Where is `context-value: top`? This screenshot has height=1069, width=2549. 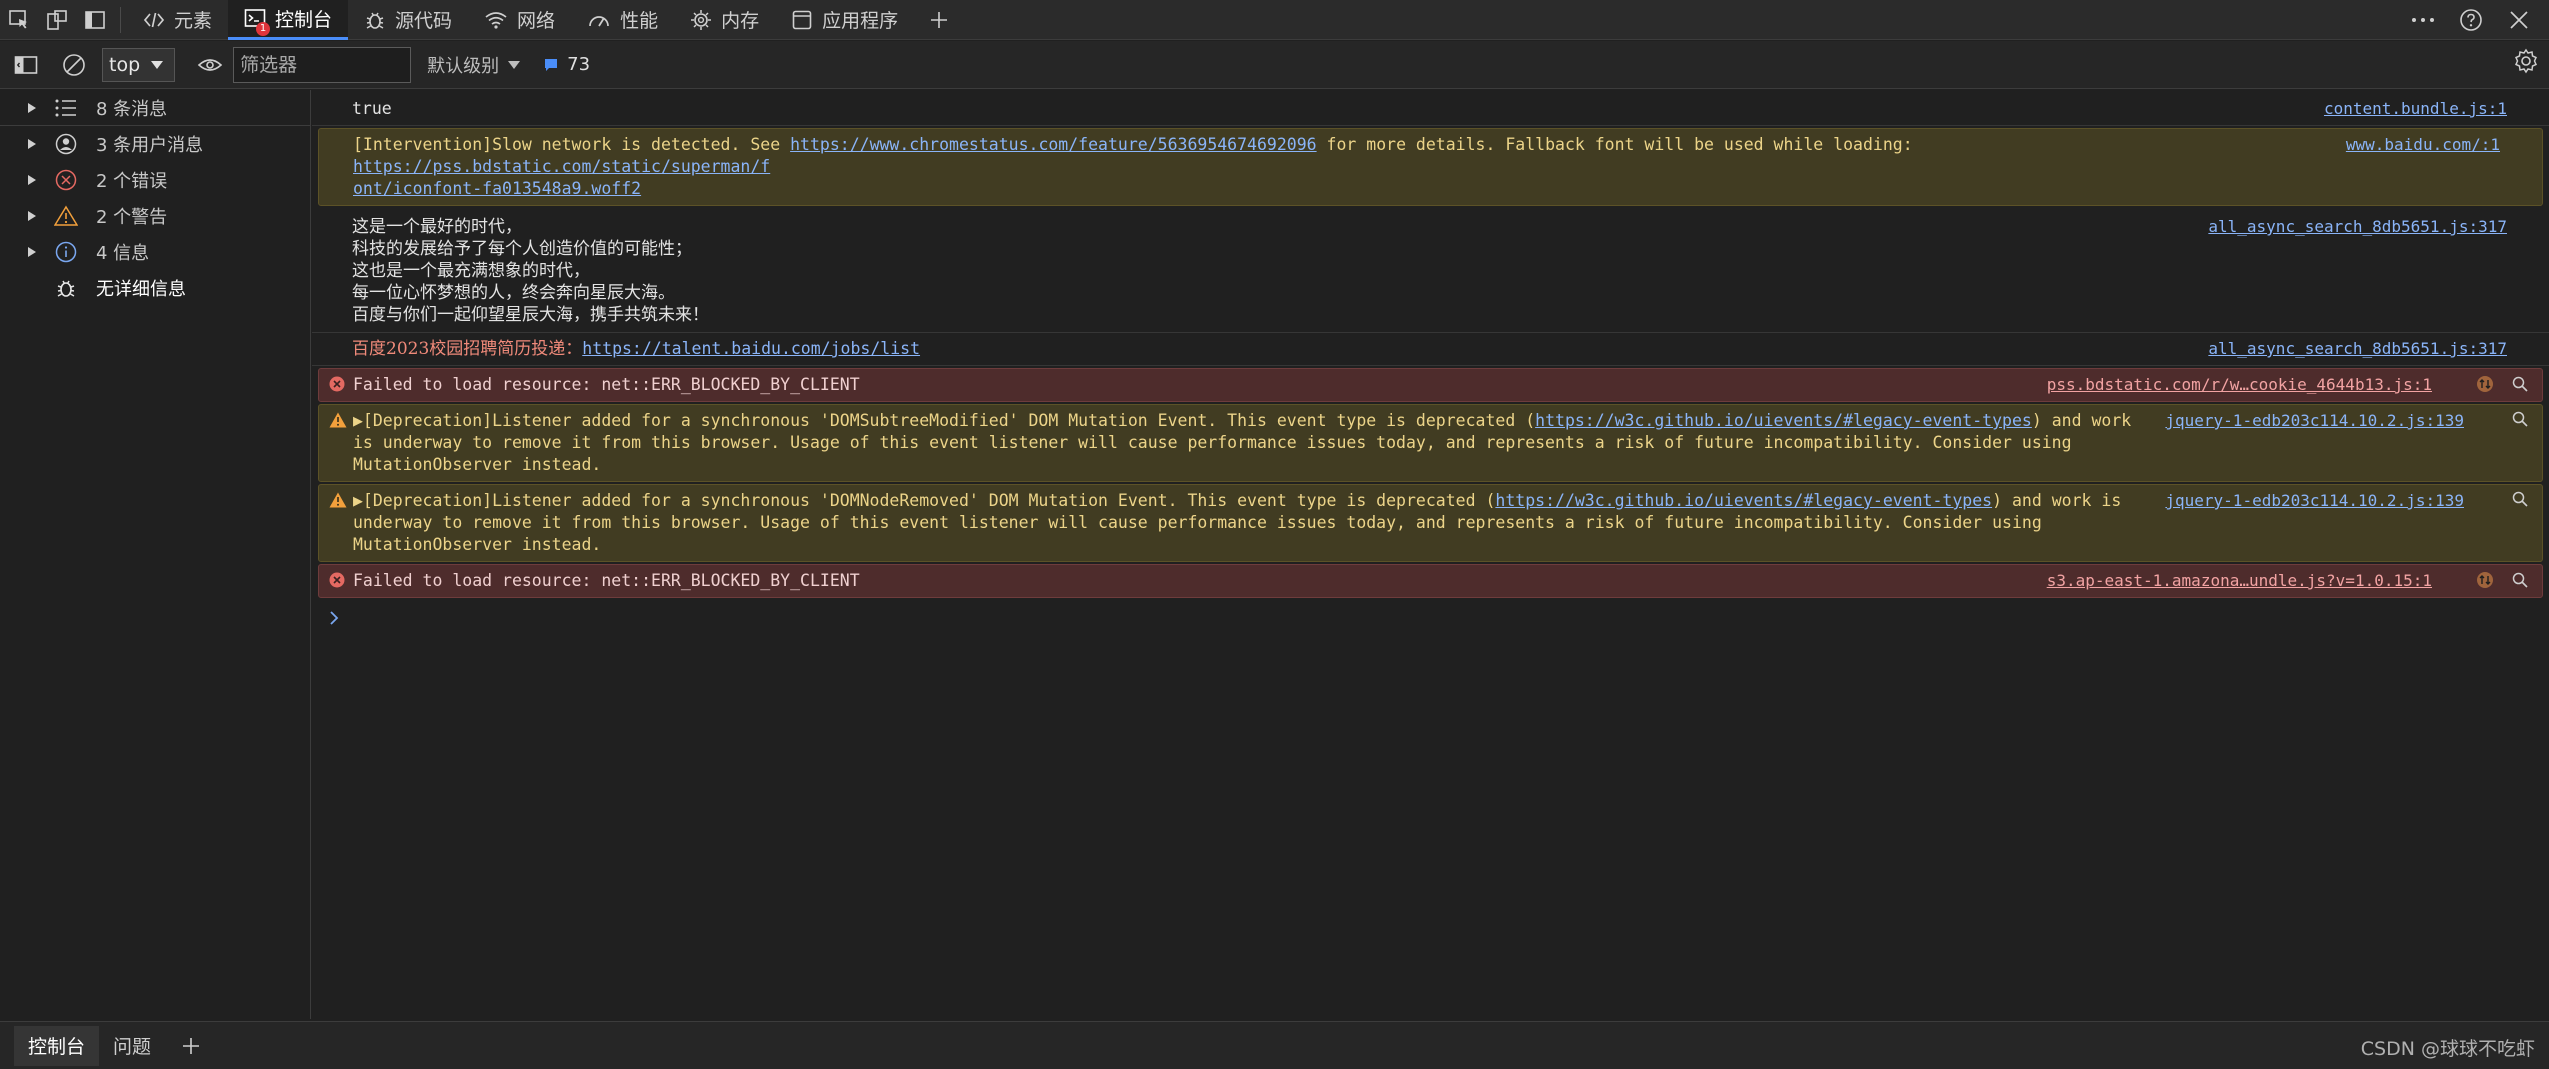
context-value: top is located at coordinates (125, 64).